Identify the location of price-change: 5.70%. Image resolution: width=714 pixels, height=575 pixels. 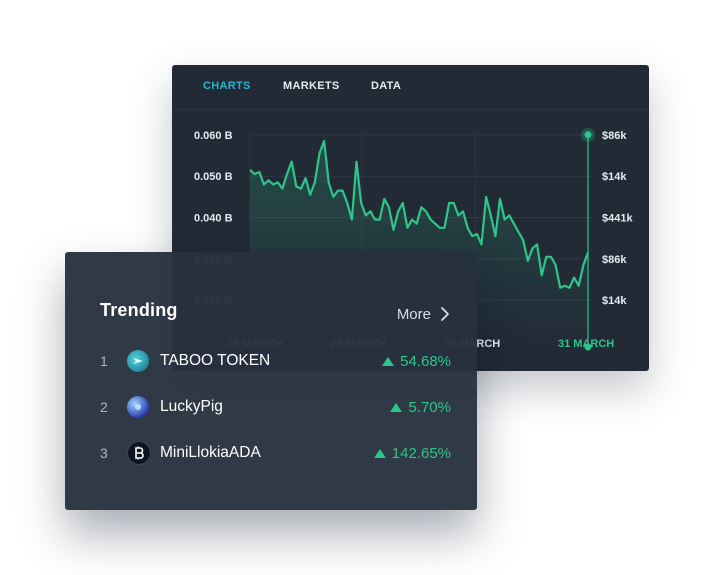
(420, 407).